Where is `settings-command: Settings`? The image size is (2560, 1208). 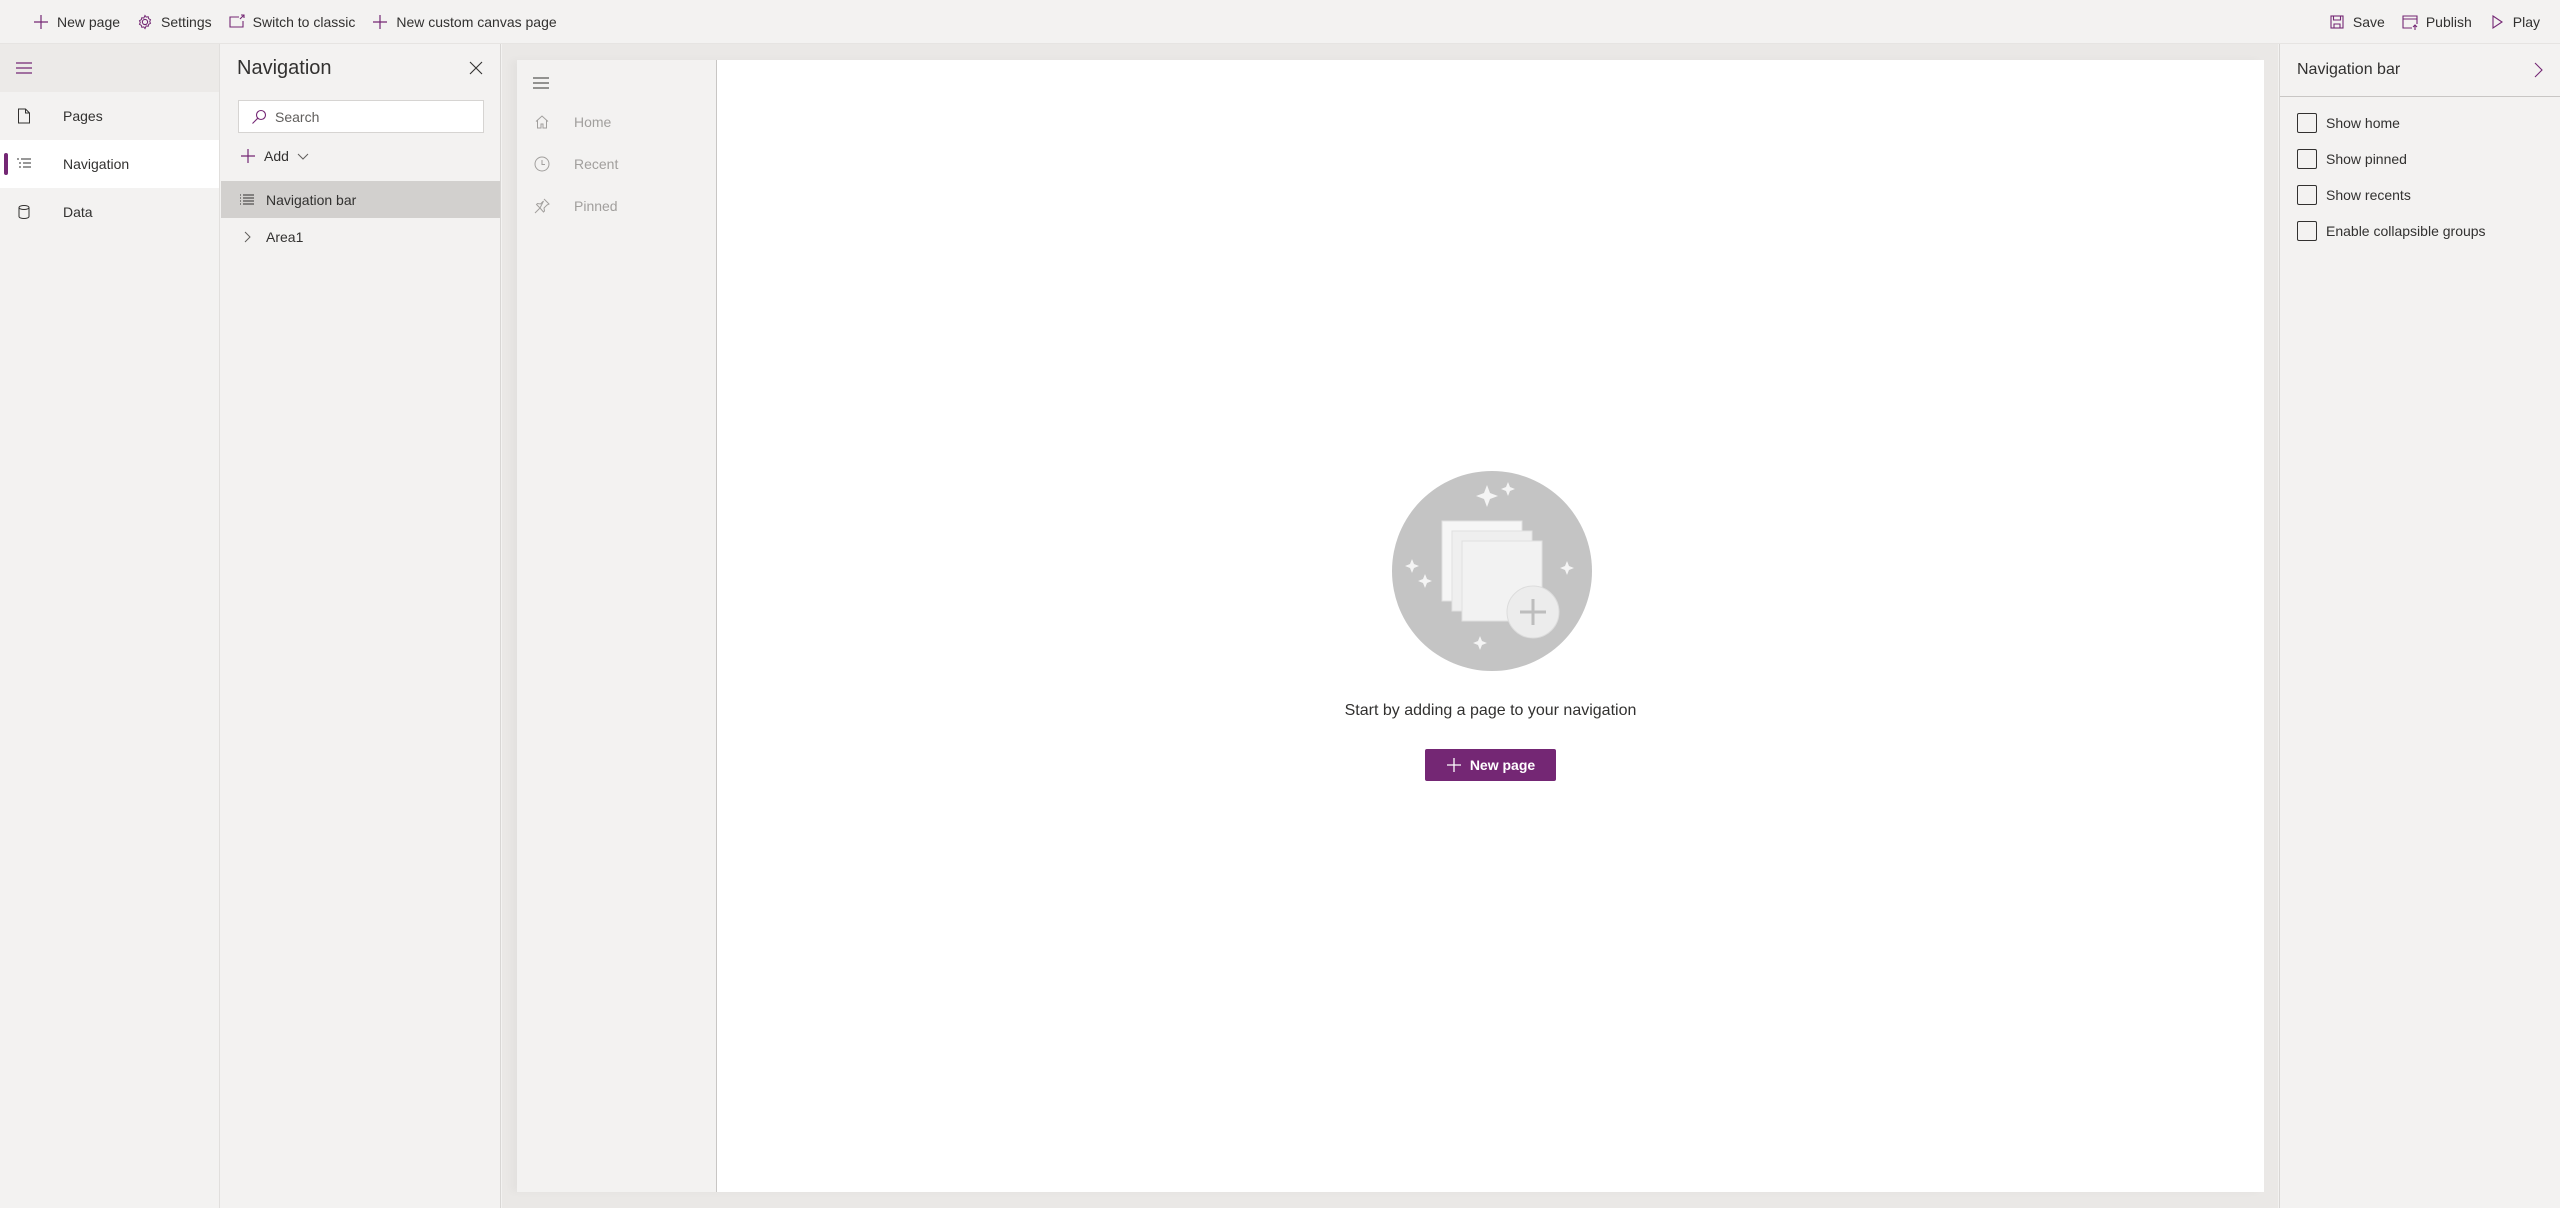
settings-command: Settings is located at coordinates (174, 22).